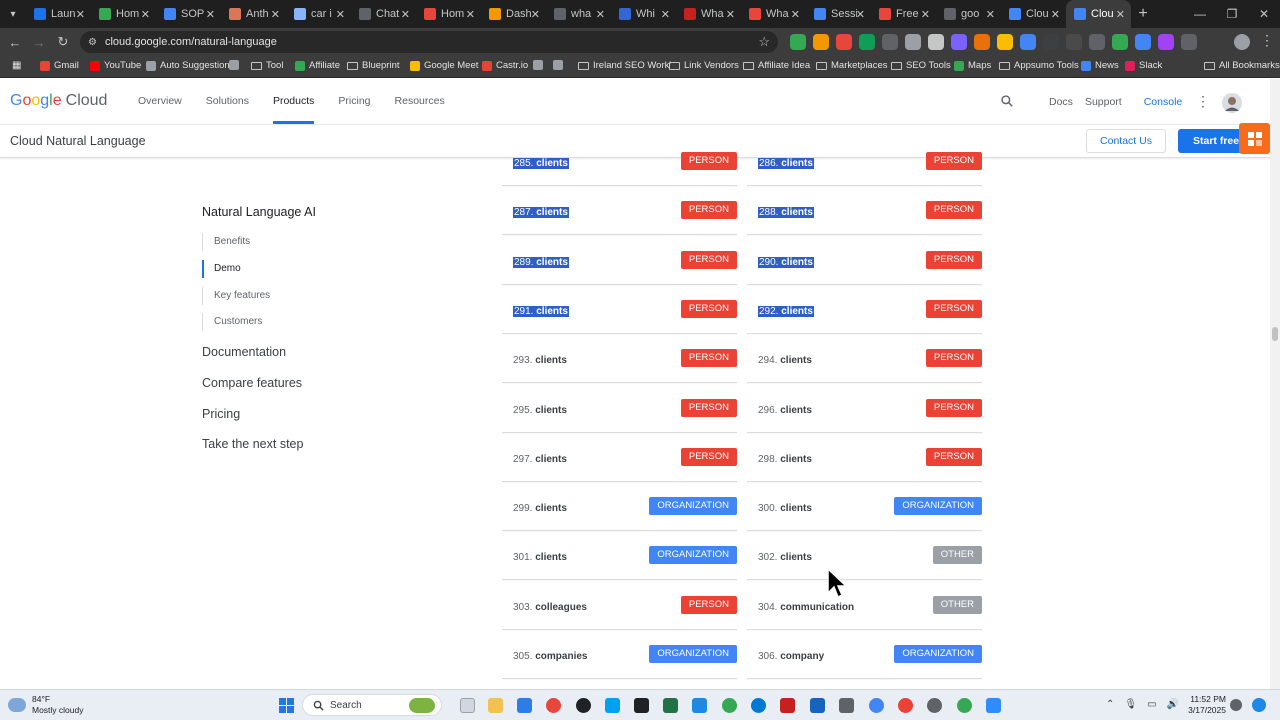 Image resolution: width=1280 pixels, height=720 pixels. What do you see at coordinates (1163, 102) in the screenshot?
I see `console-link: Console` at bounding box center [1163, 102].